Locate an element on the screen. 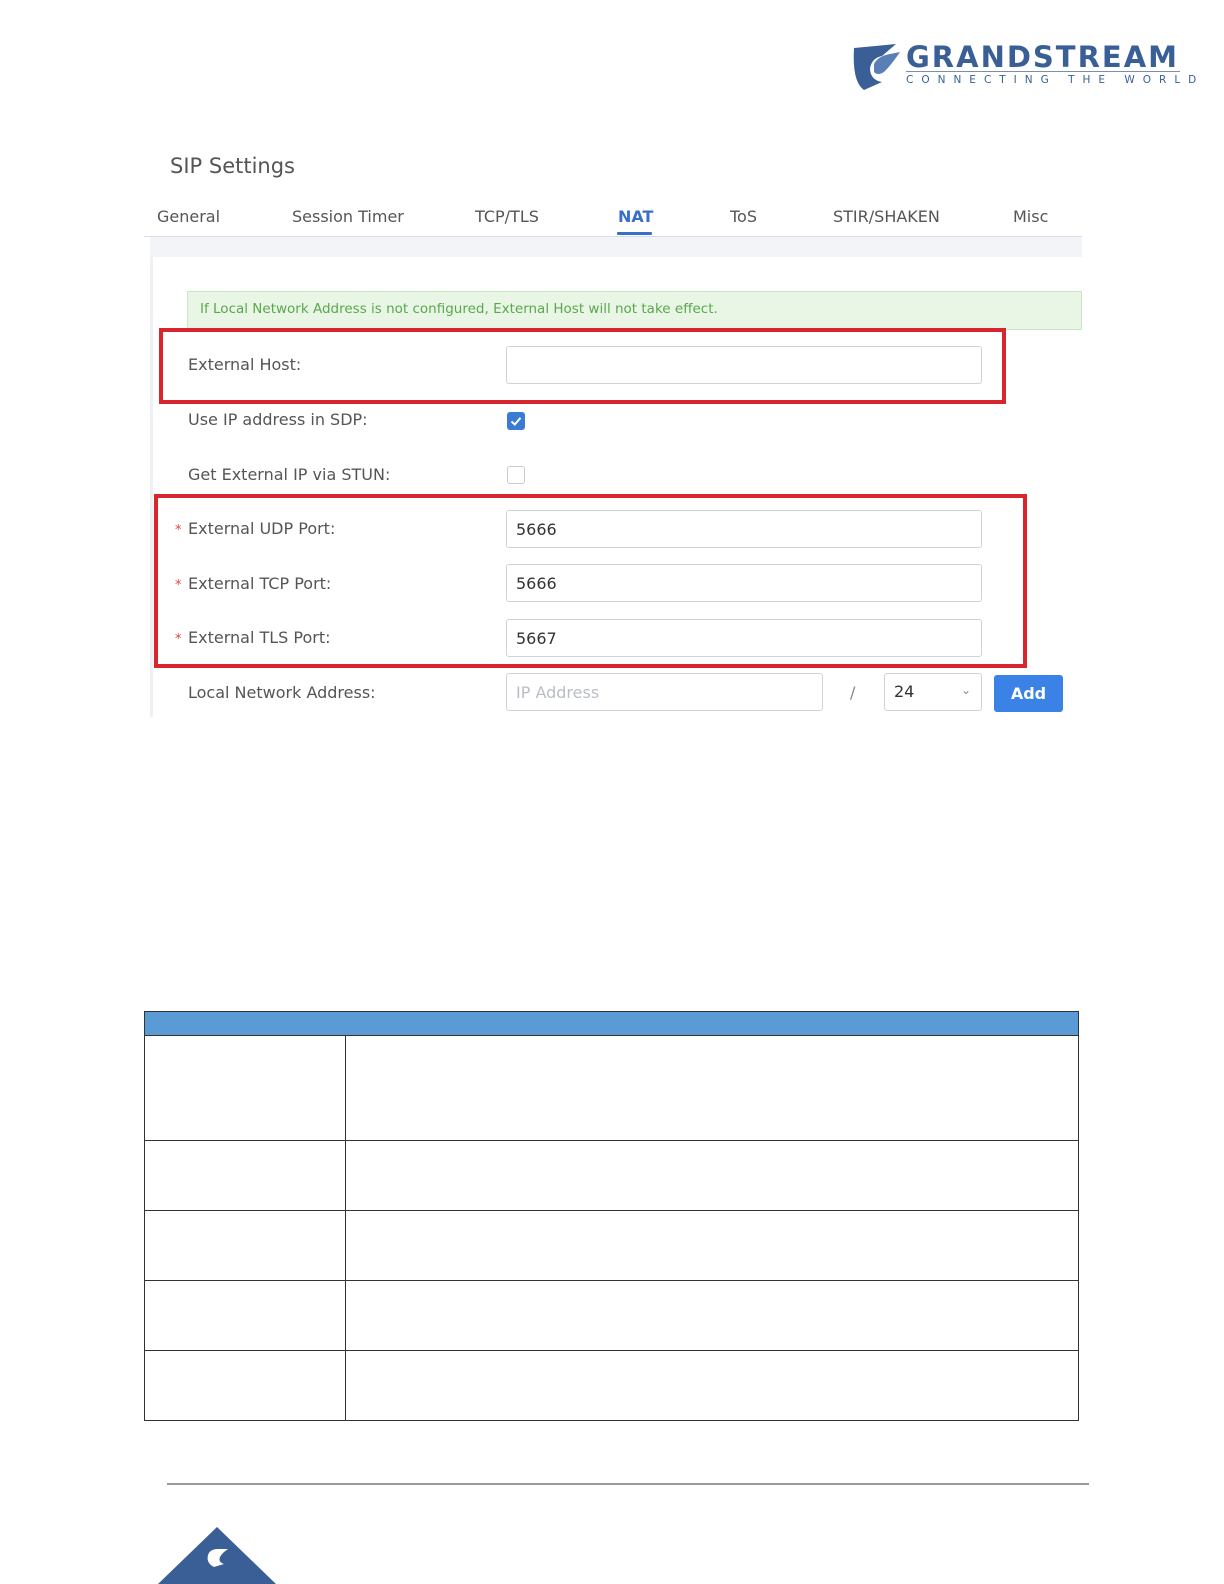 The width and height of the screenshot is (1224, 1584). subnet-mask-value: 24 is located at coordinates (904, 691).